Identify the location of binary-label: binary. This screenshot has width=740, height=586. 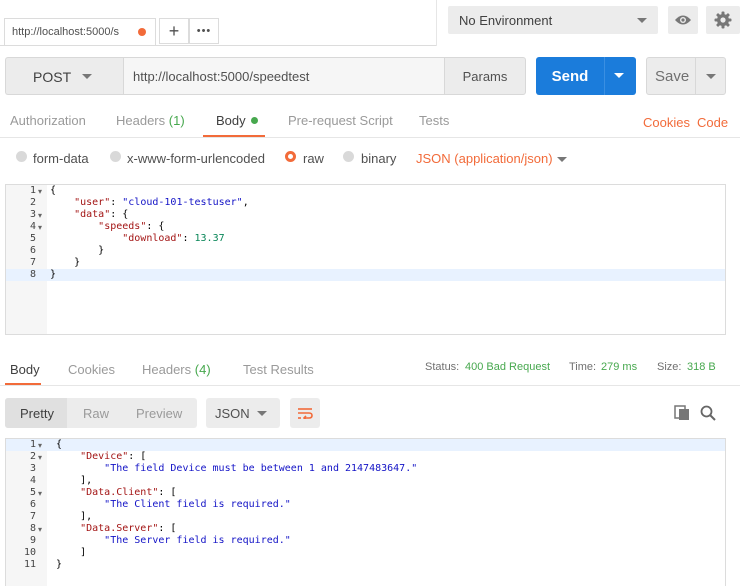
(379, 158).